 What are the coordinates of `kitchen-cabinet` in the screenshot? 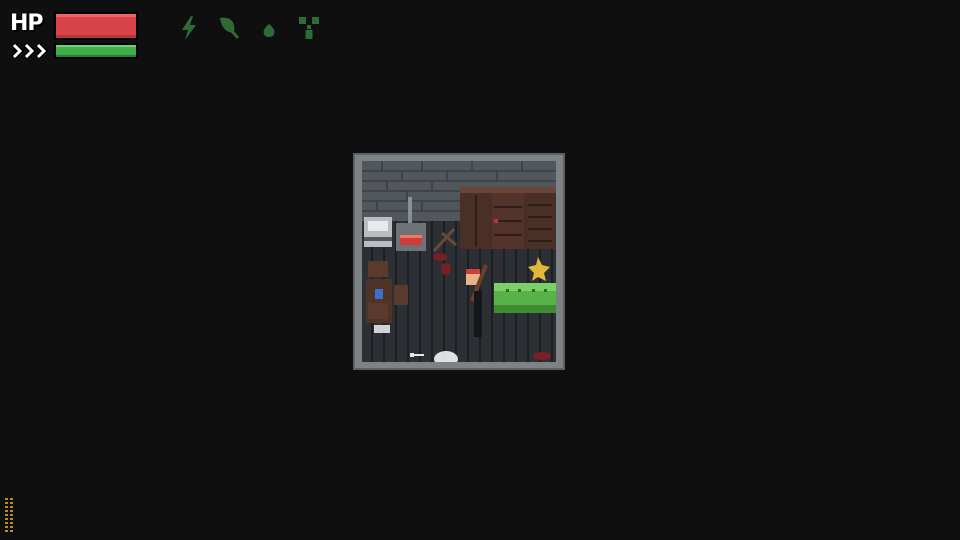 It's located at (378, 232).